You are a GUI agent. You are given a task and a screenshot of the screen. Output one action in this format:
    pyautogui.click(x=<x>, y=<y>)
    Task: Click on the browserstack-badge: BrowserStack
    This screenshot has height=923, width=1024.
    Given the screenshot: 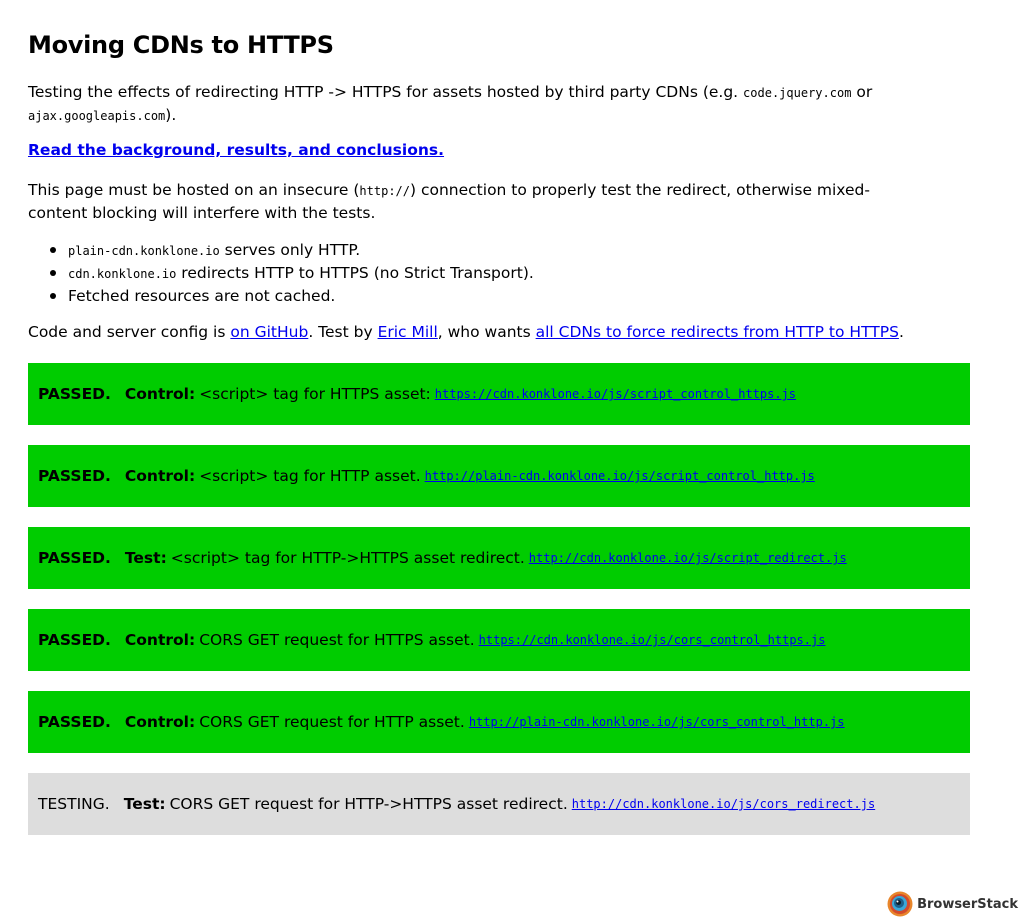 What is the action you would take?
    pyautogui.click(x=952, y=904)
    